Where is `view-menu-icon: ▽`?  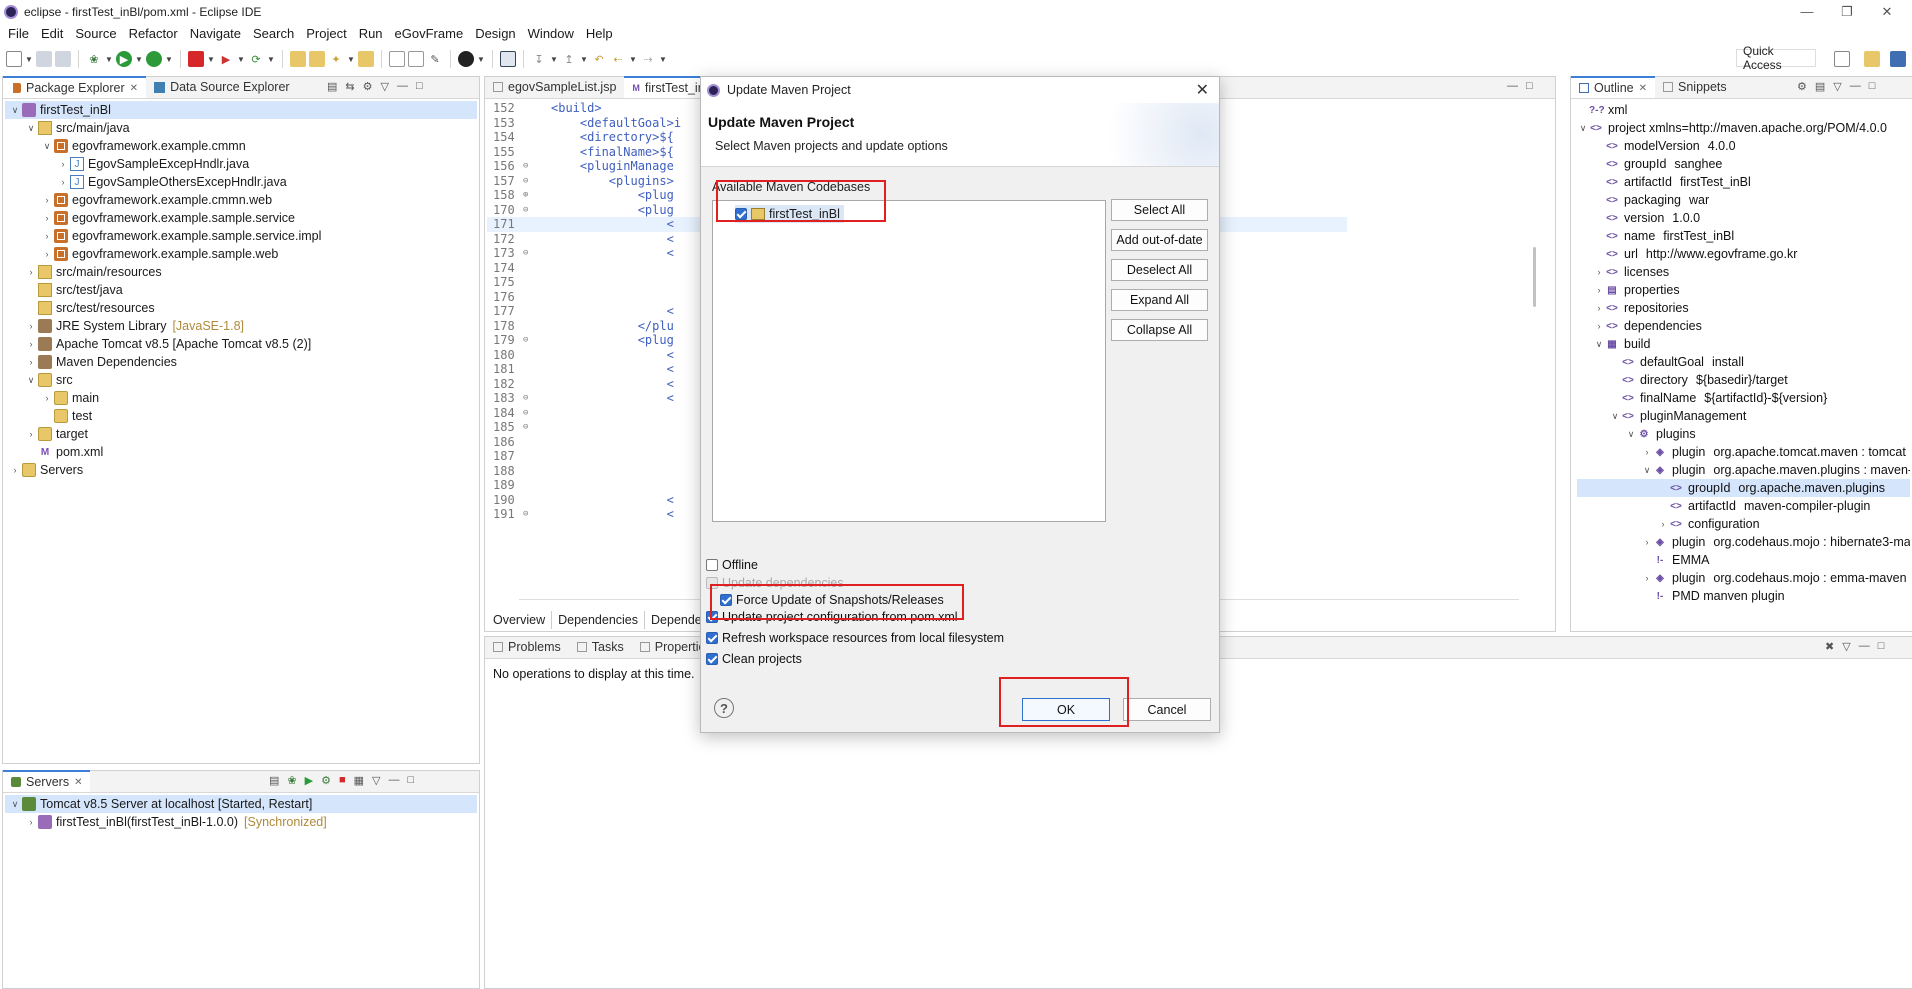
view-menu-icon: ▽ is located at coordinates (1837, 86).